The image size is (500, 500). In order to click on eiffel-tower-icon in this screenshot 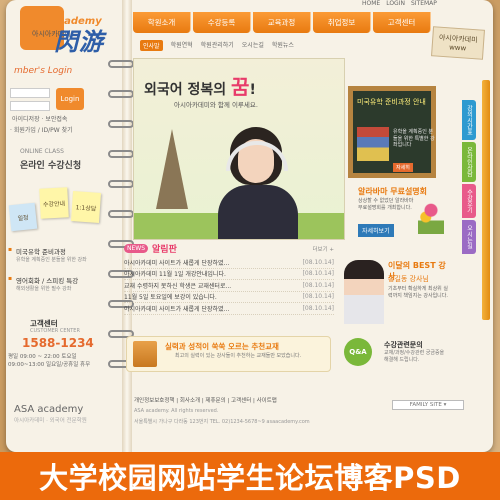, I will do `click(172, 169)`.